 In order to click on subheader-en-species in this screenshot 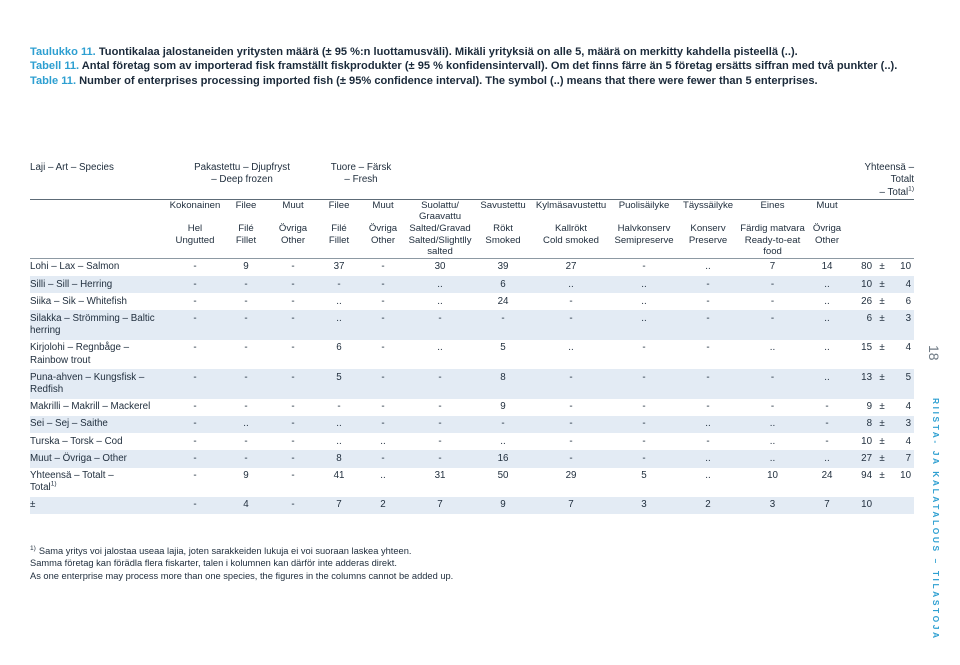, I will do `click(98, 247)`.